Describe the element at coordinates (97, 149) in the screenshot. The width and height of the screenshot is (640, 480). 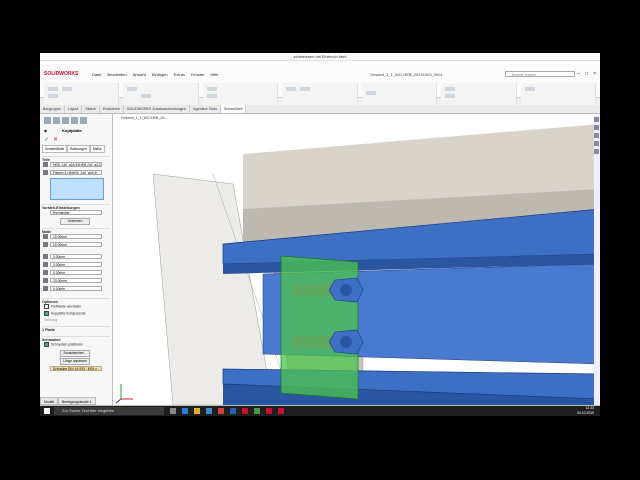
I see `subtab-dimensions: Maße` at that location.